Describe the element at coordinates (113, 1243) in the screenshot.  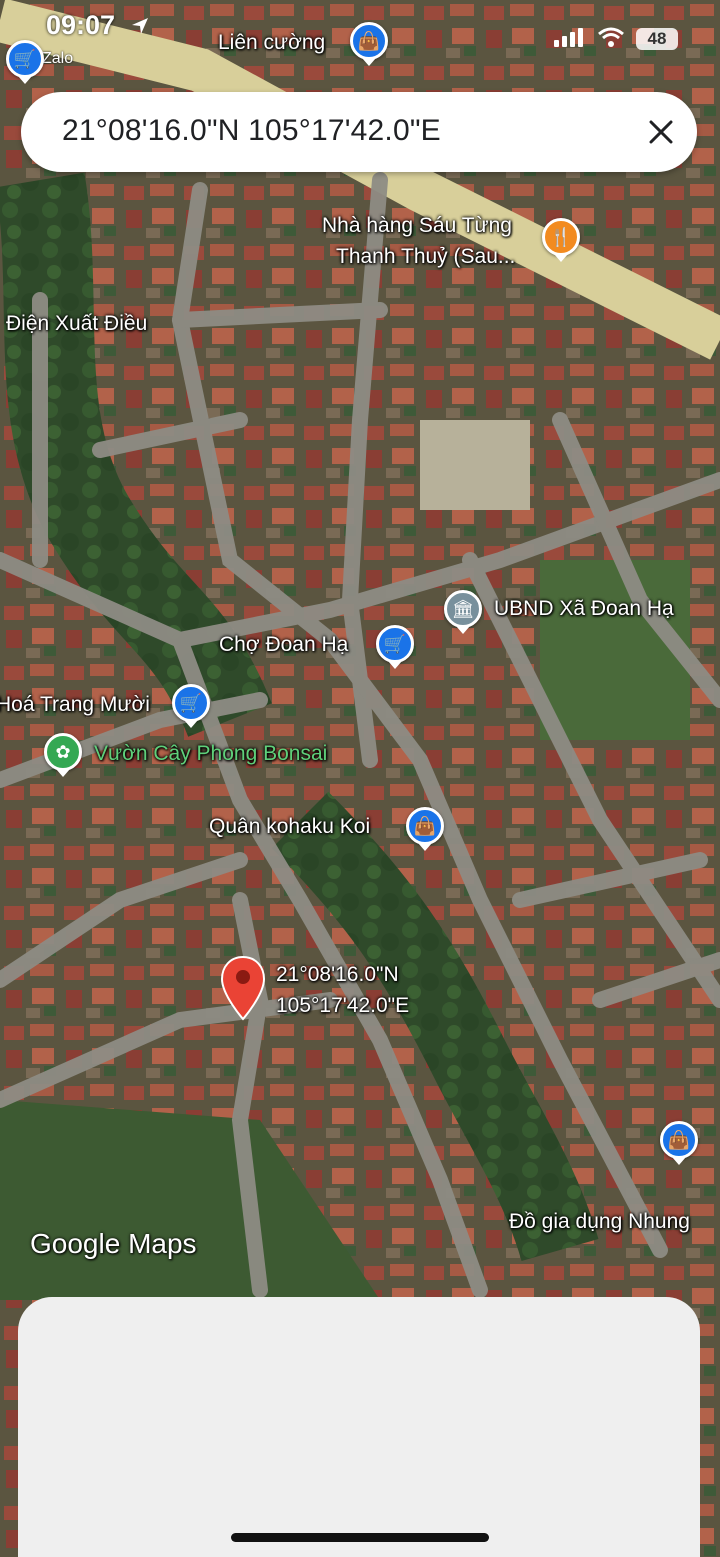
I see `google-maps-logo: Google Maps` at that location.